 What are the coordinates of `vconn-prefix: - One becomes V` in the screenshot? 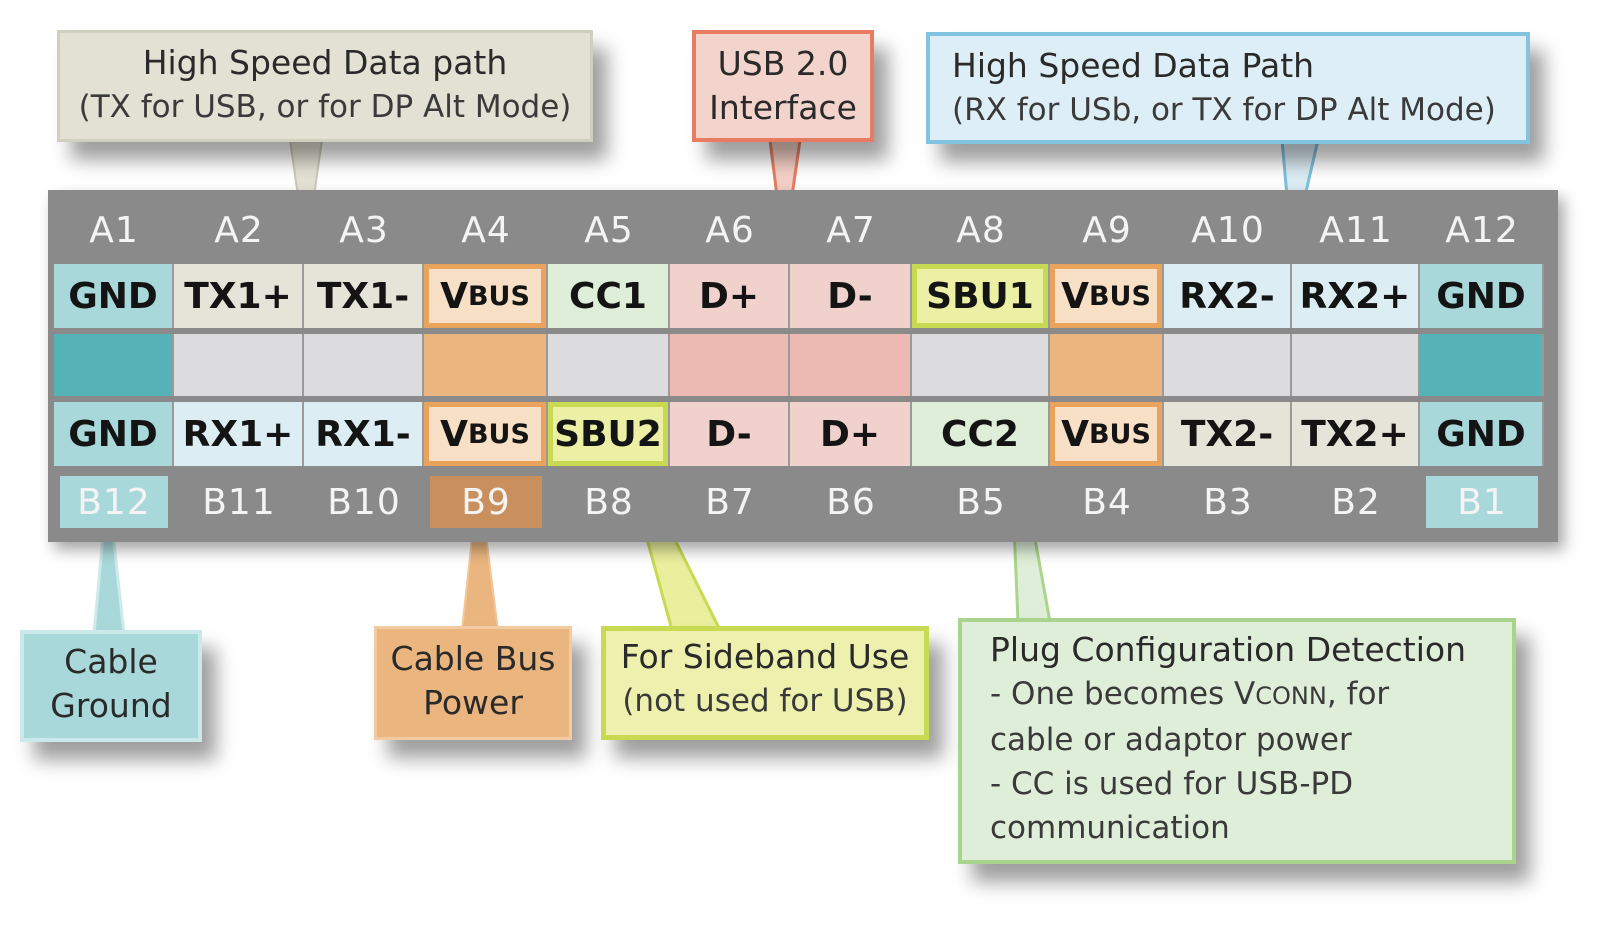 It's located at (1123, 694).